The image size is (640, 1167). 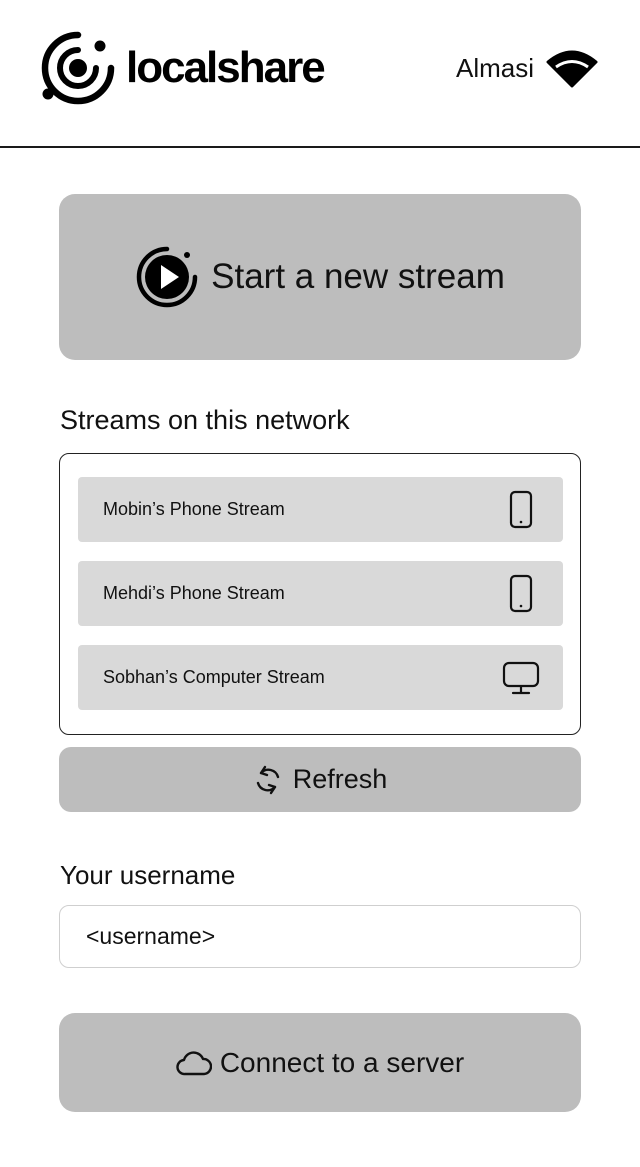 What do you see at coordinates (78, 68) in the screenshot?
I see `broadcast-logo-icon` at bounding box center [78, 68].